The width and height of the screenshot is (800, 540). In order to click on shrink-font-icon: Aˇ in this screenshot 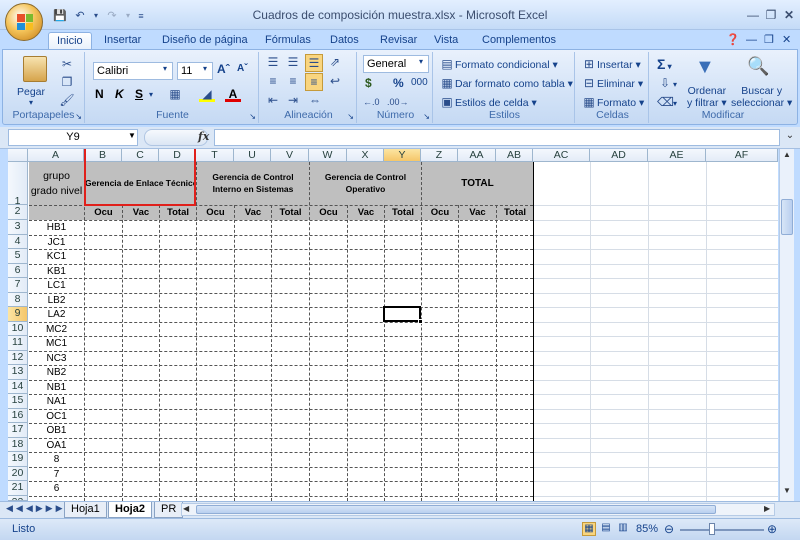, I will do `click(242, 68)`.